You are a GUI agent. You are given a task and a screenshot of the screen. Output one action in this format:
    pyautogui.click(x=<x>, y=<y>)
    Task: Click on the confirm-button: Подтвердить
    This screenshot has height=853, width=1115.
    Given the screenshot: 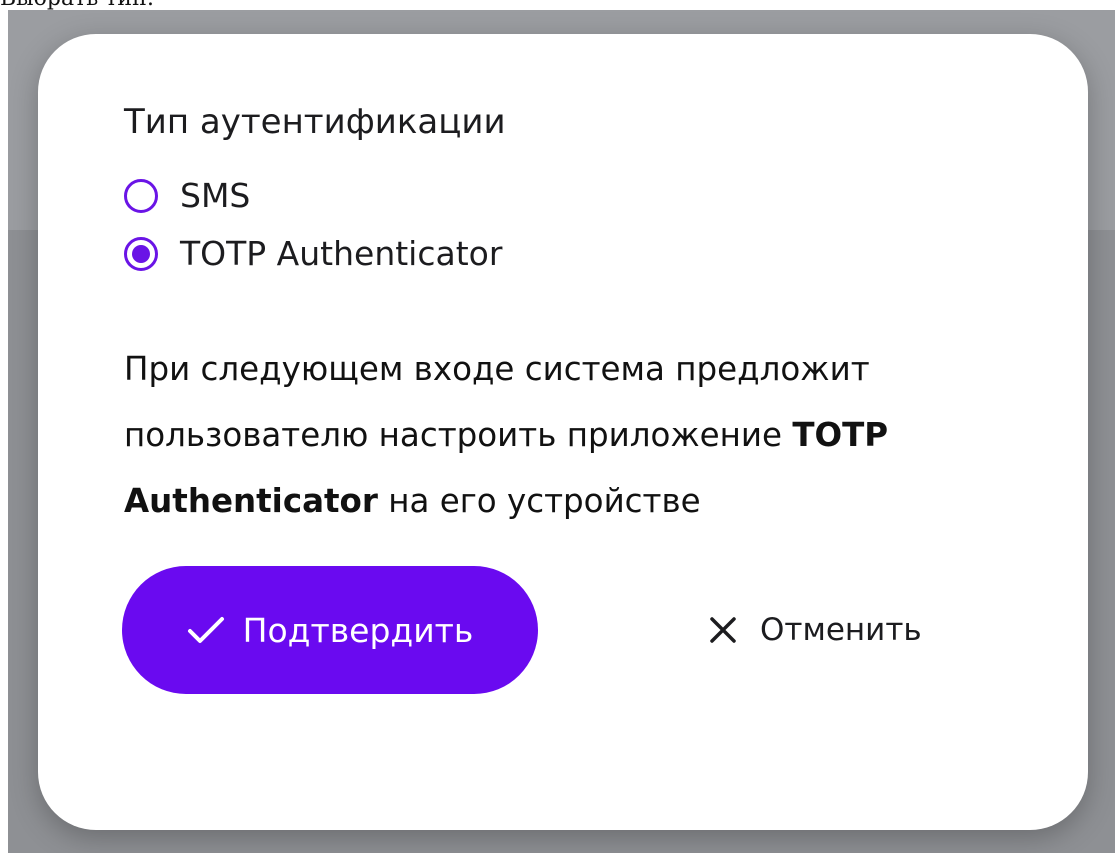 What is the action you would take?
    pyautogui.click(x=330, y=630)
    